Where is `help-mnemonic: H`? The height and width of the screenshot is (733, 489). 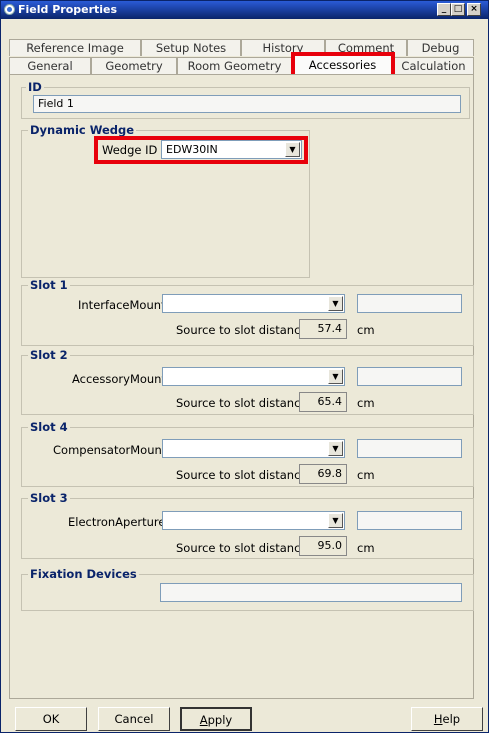 help-mnemonic: H is located at coordinates (438, 719).